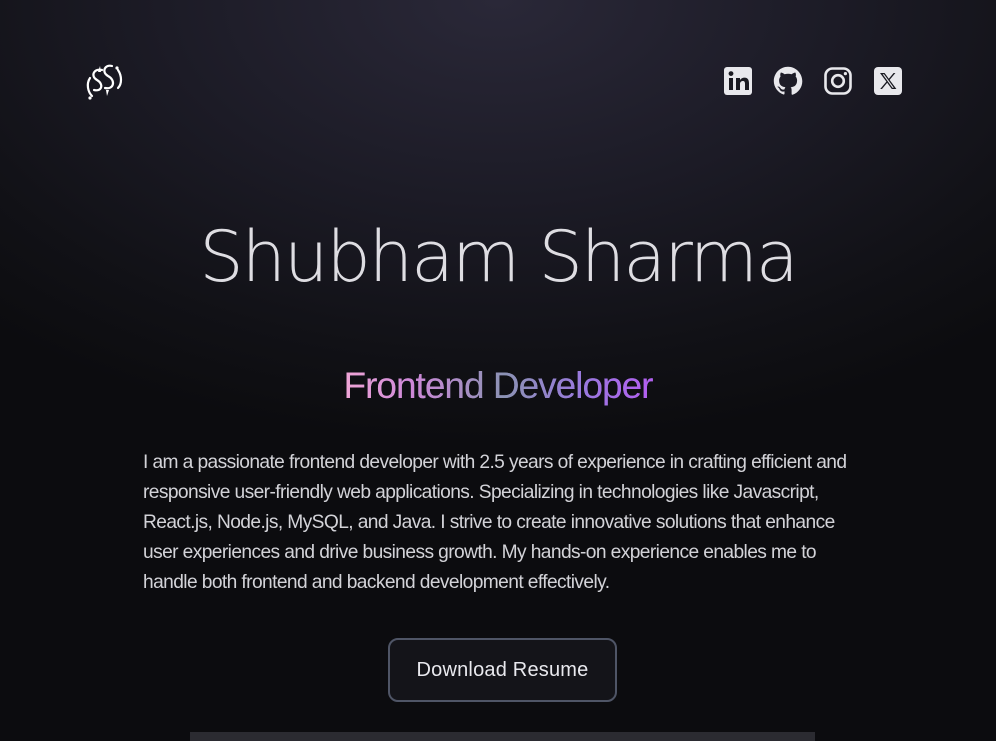 The image size is (996, 741). I want to click on github-icon, so click(788, 80).